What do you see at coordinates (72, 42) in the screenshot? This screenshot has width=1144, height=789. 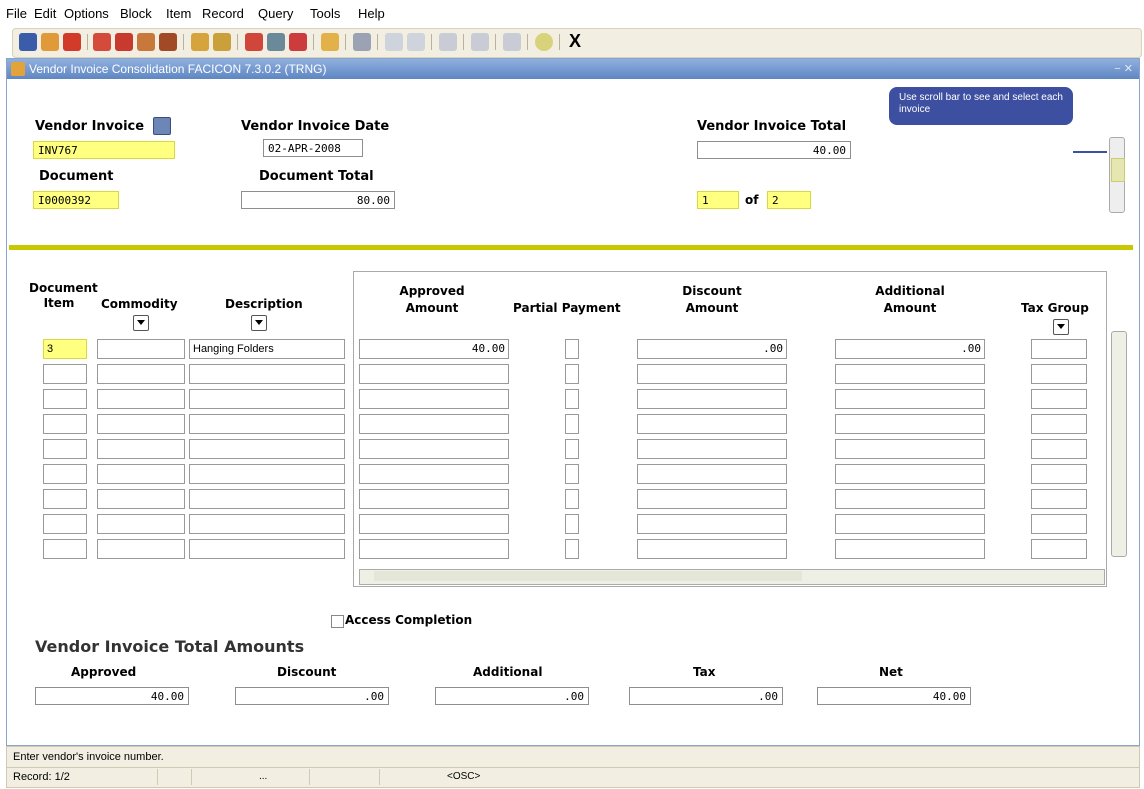 I see `select-icon` at bounding box center [72, 42].